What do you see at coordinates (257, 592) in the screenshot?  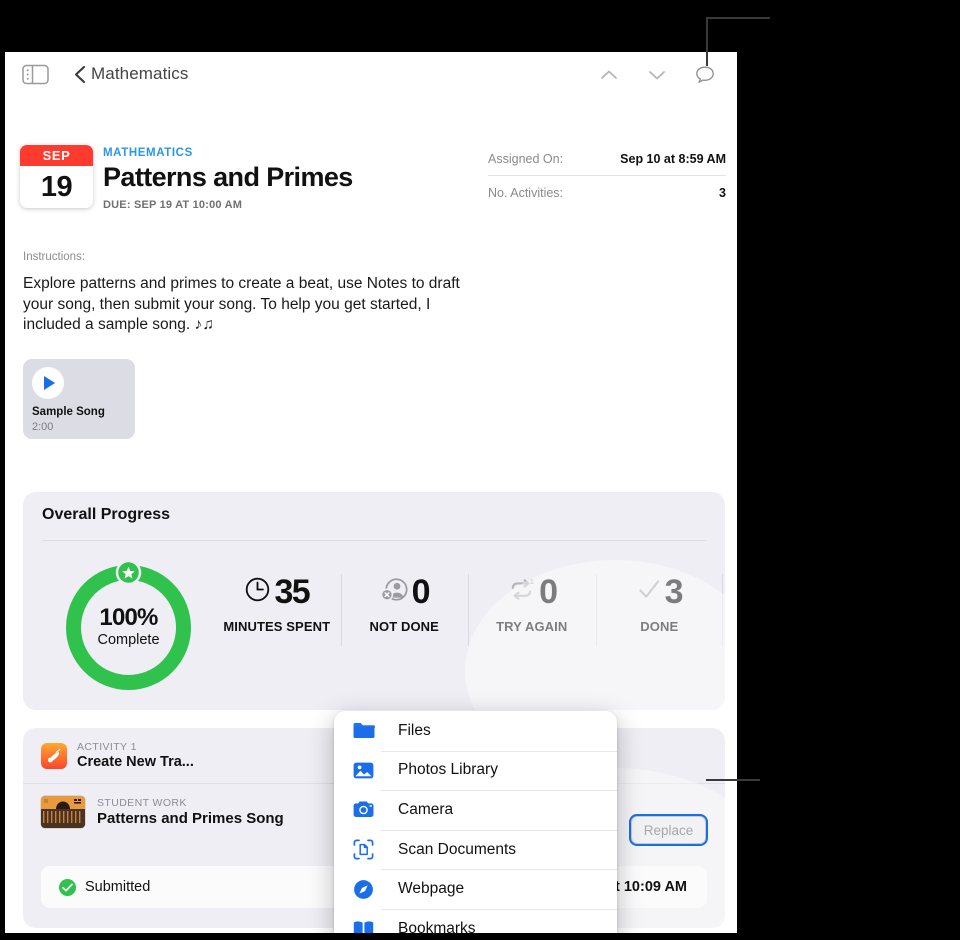 I see `clock-icon` at bounding box center [257, 592].